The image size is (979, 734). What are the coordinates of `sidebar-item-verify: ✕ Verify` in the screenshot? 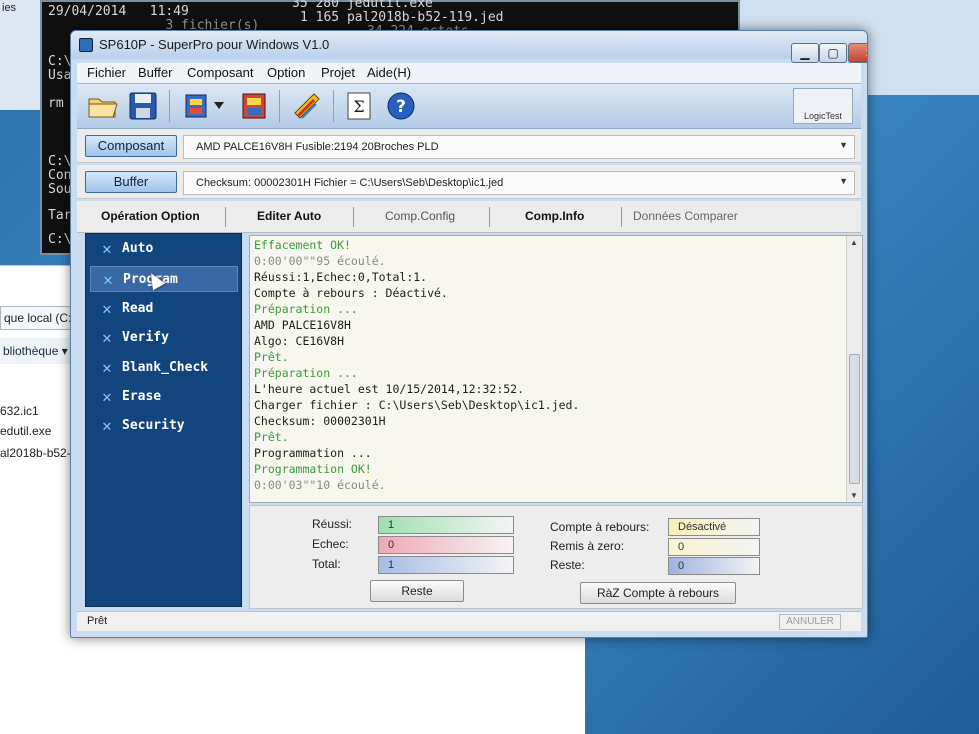 It's located at (164, 338).